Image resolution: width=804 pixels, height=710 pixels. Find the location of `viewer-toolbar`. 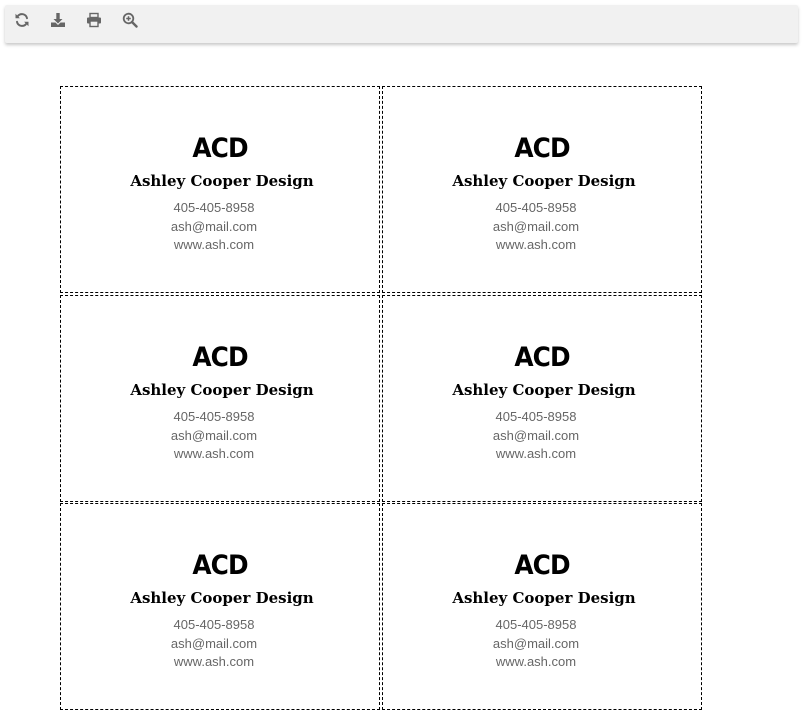

viewer-toolbar is located at coordinates (401, 24).